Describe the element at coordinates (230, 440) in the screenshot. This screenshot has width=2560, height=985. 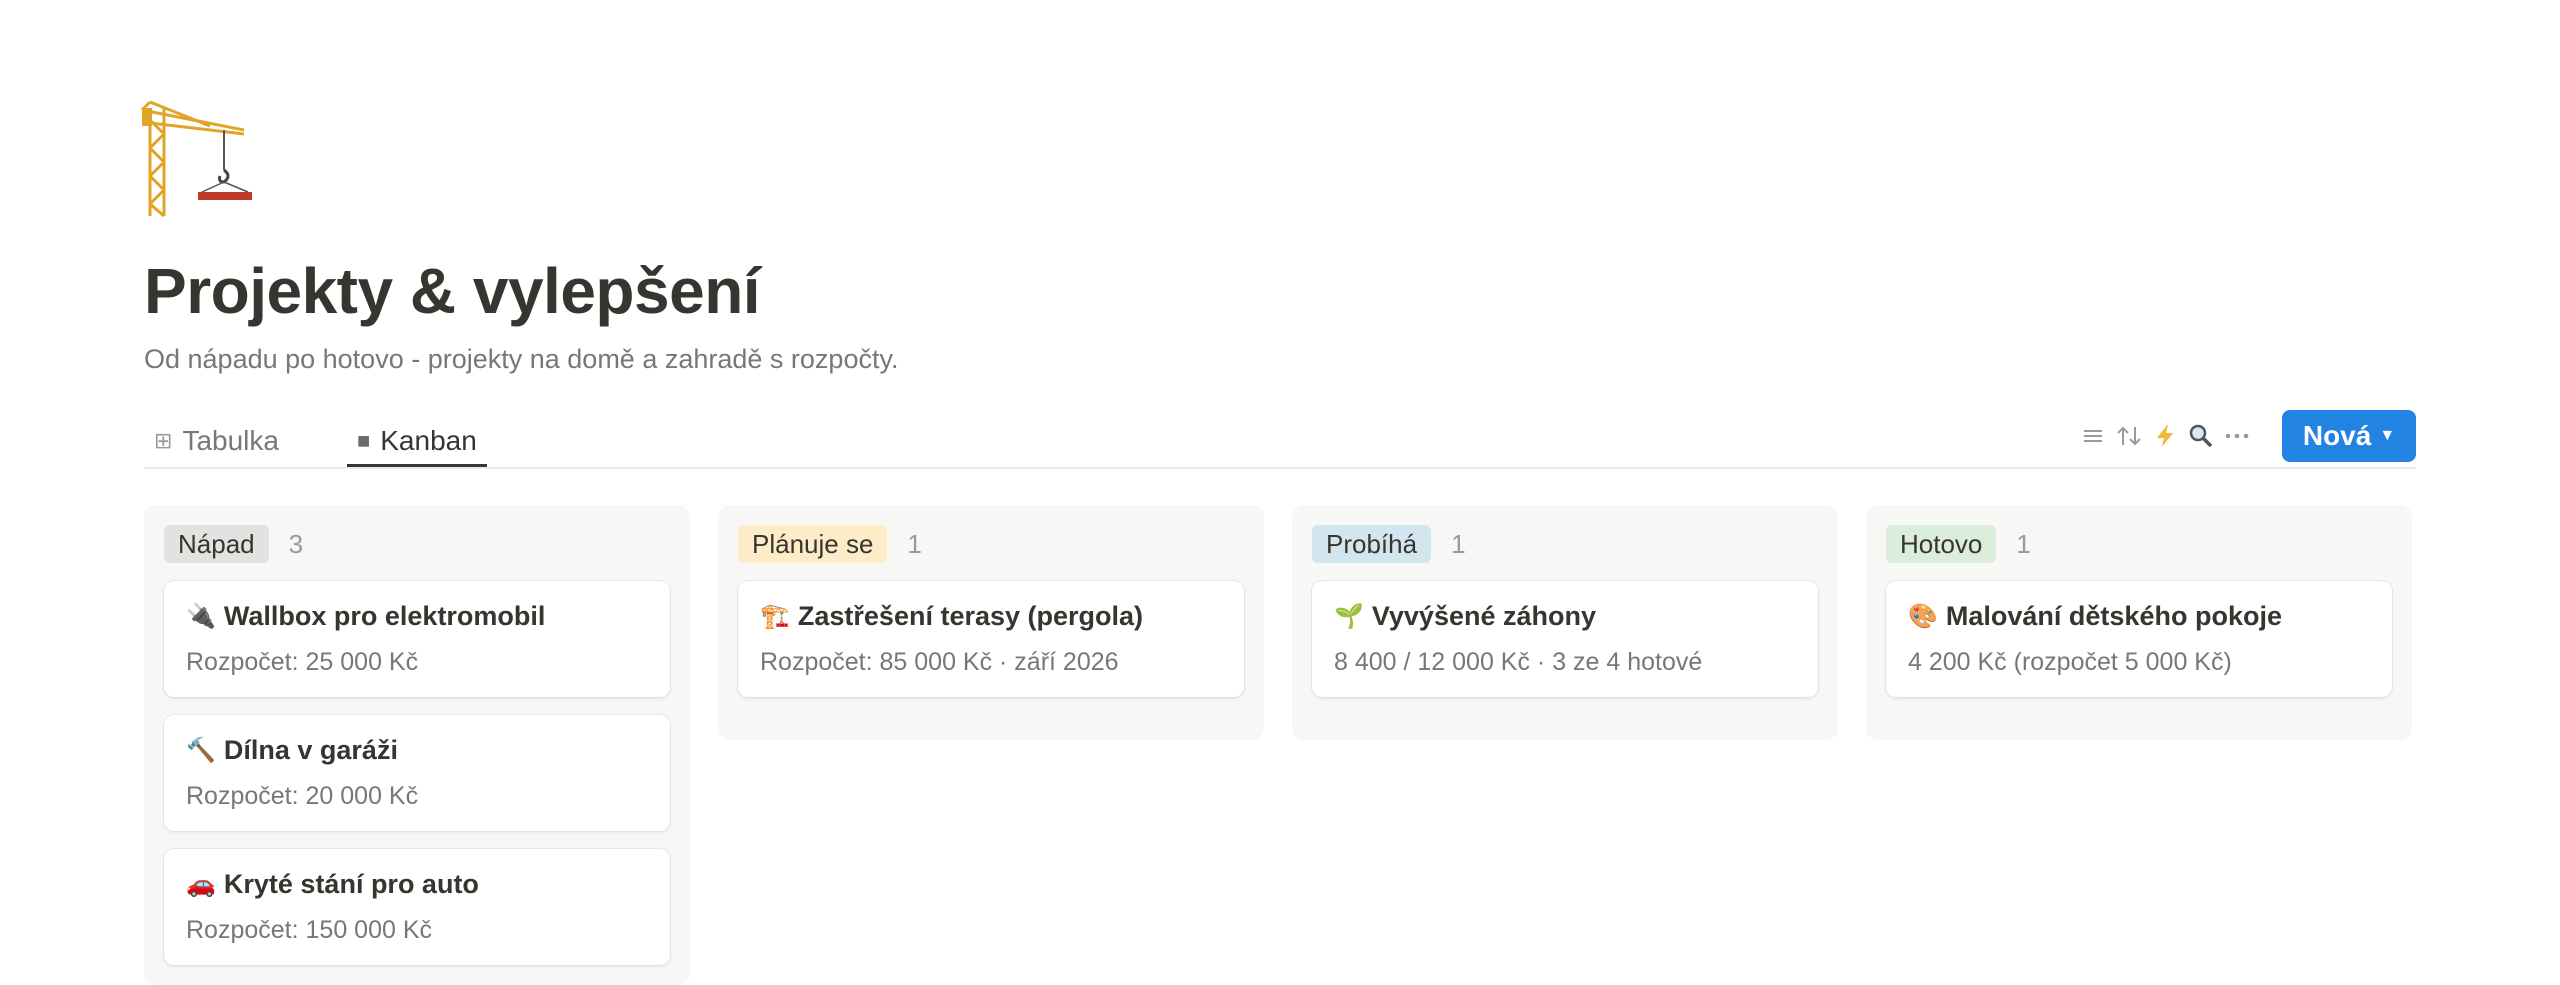
I see `tab-label: Tabulka` at that location.